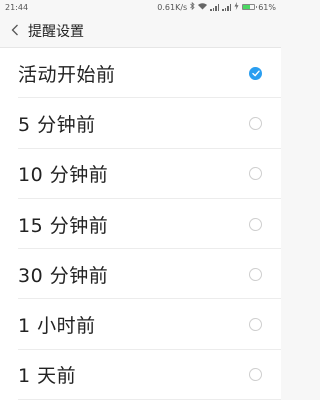 The height and width of the screenshot is (400, 320). I want to click on status-time: 21:44, so click(17, 7).